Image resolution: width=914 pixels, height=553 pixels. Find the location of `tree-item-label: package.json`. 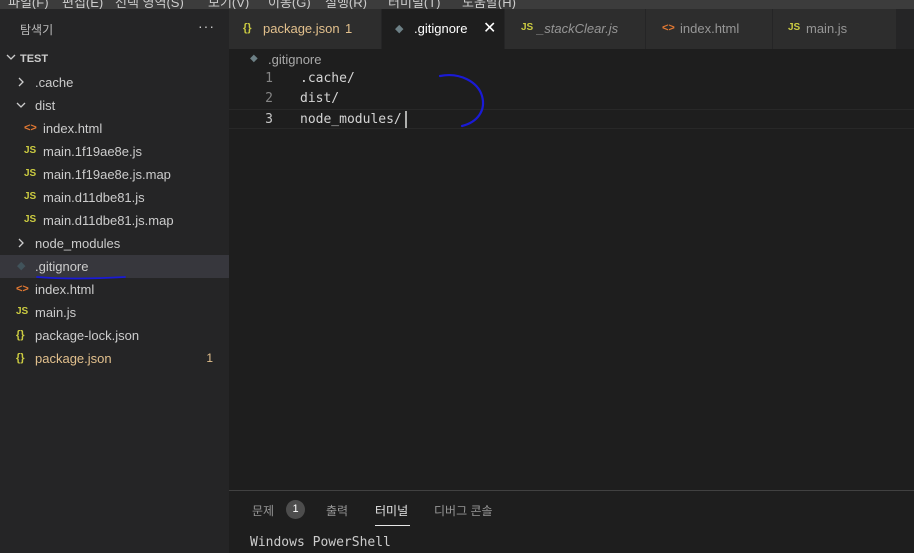

tree-item-label: package.json is located at coordinates (73, 358).